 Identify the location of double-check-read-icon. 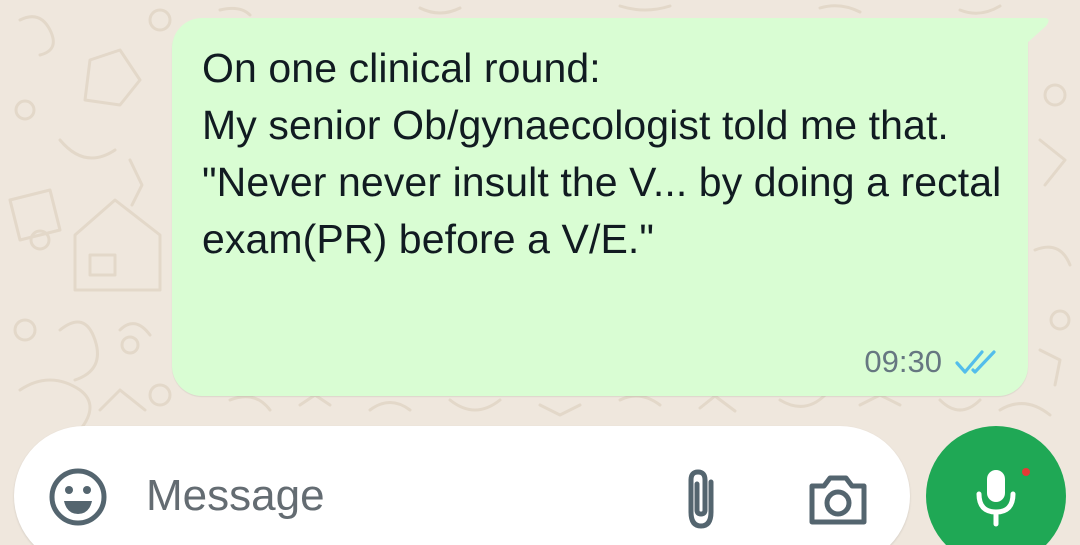
(975, 362).